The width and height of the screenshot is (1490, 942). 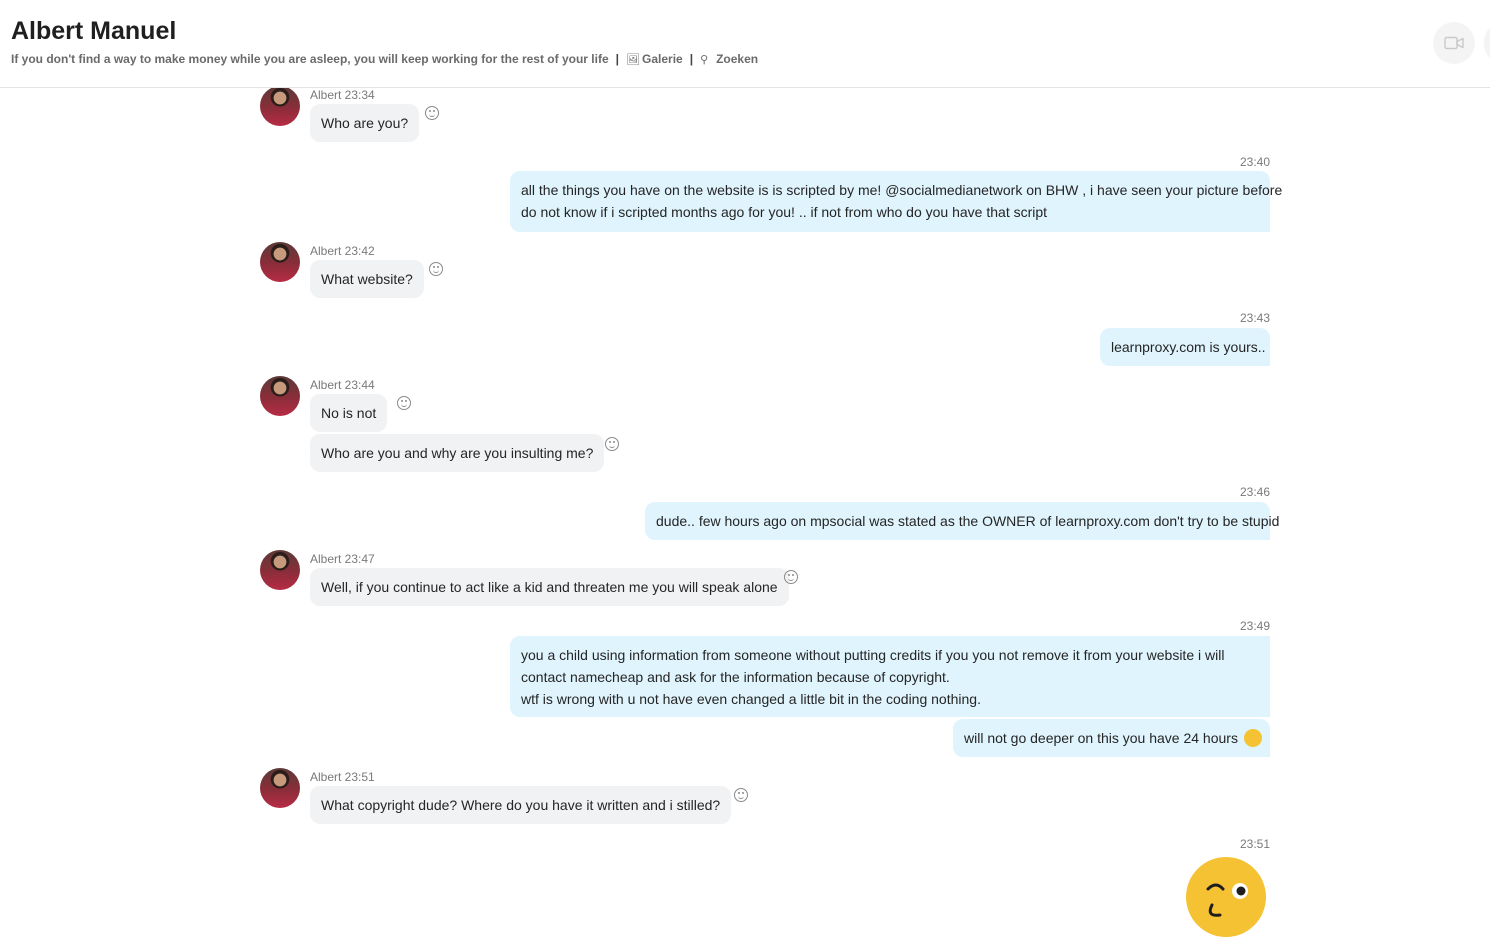 What do you see at coordinates (367, 279) in the screenshot?
I see `incoming-message: What website?` at bounding box center [367, 279].